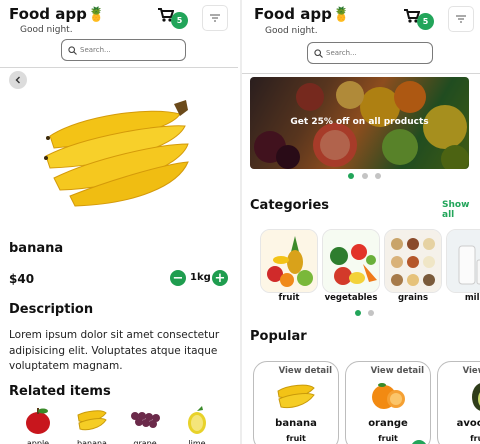 The image size is (480, 444). Describe the element at coordinates (289, 298) in the screenshot. I see `category-label: fruit` at that location.